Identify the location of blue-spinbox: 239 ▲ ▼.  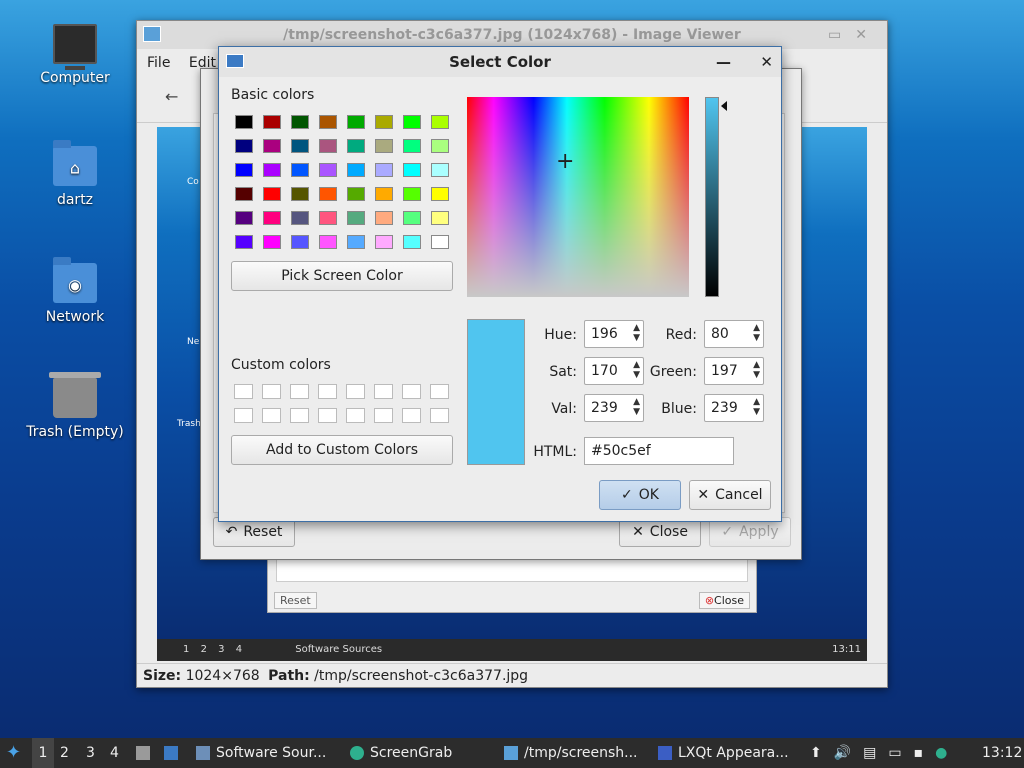
(734, 408).